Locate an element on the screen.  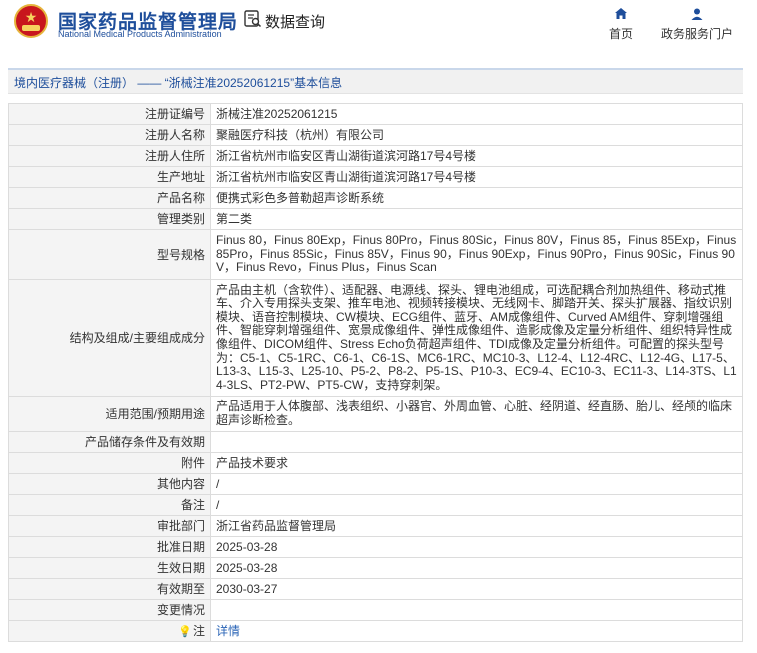
table-row: 批准日期 2025-03-28 is located at coordinates (375, 547).